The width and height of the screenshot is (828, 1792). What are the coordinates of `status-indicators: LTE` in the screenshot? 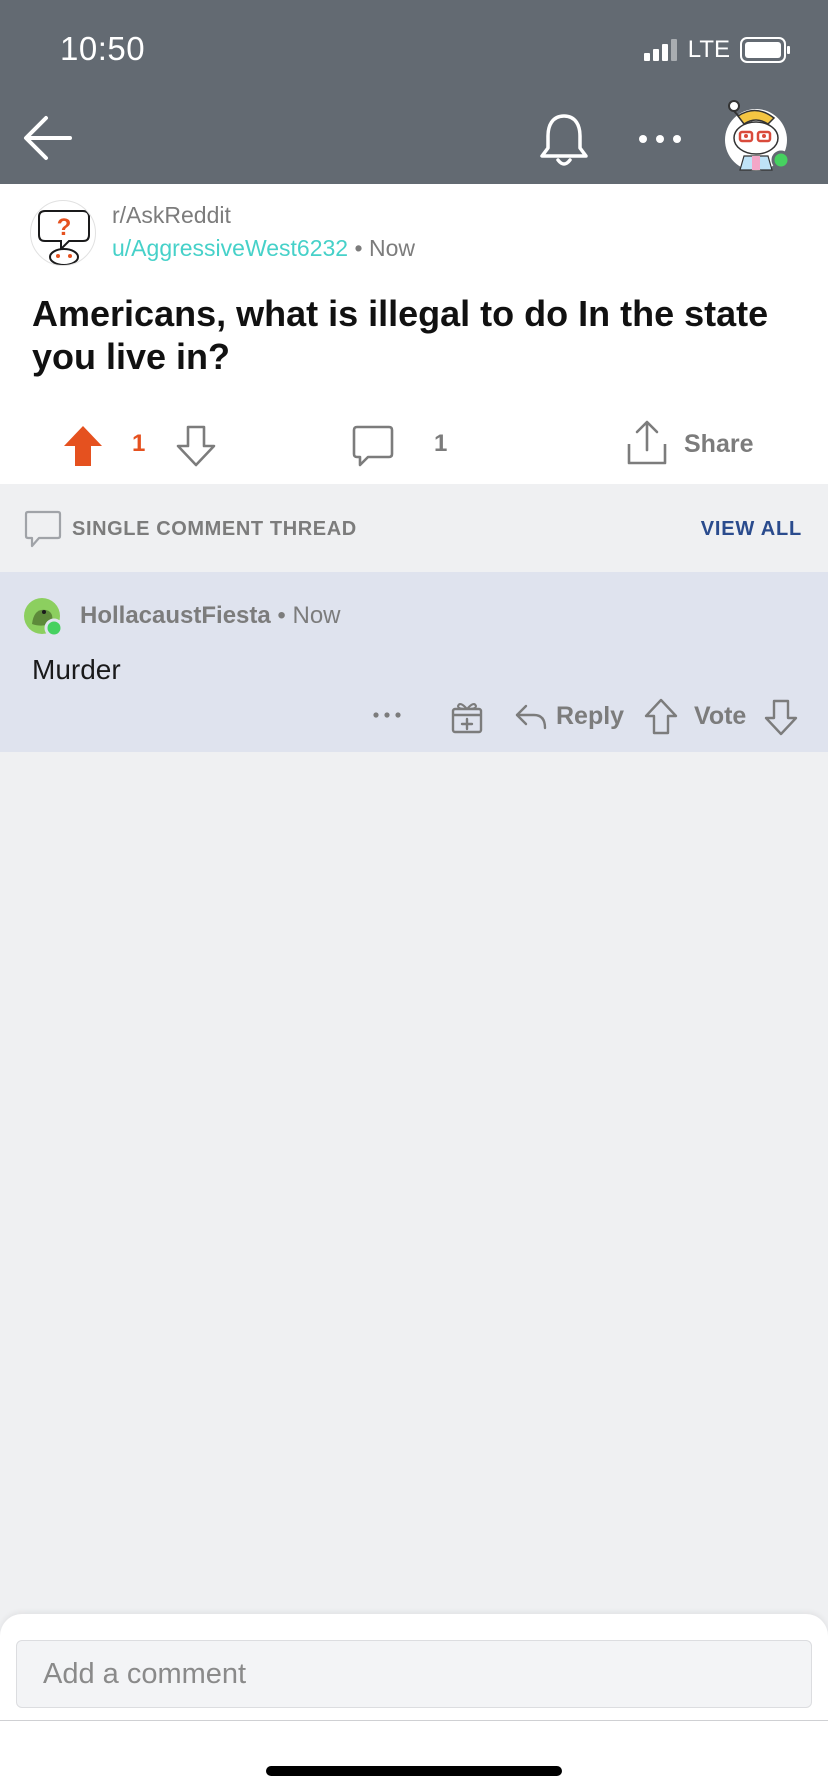 It's located at (717, 50).